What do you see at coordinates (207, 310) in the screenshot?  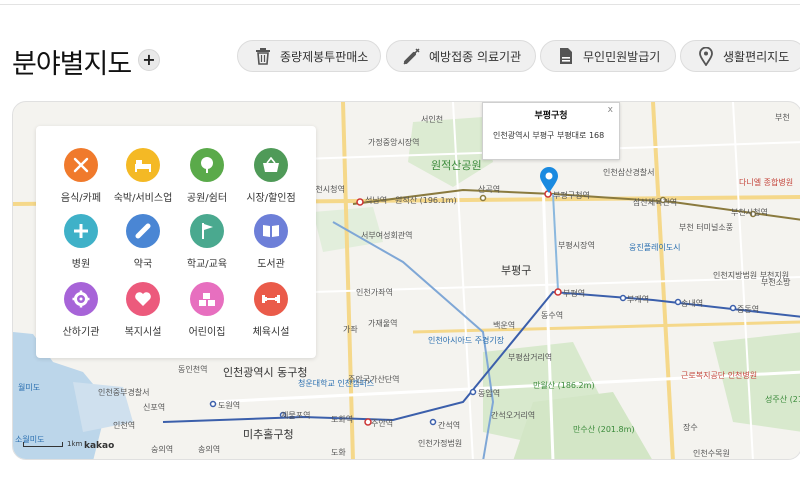 I see `category-daycare: 어린이집` at bounding box center [207, 310].